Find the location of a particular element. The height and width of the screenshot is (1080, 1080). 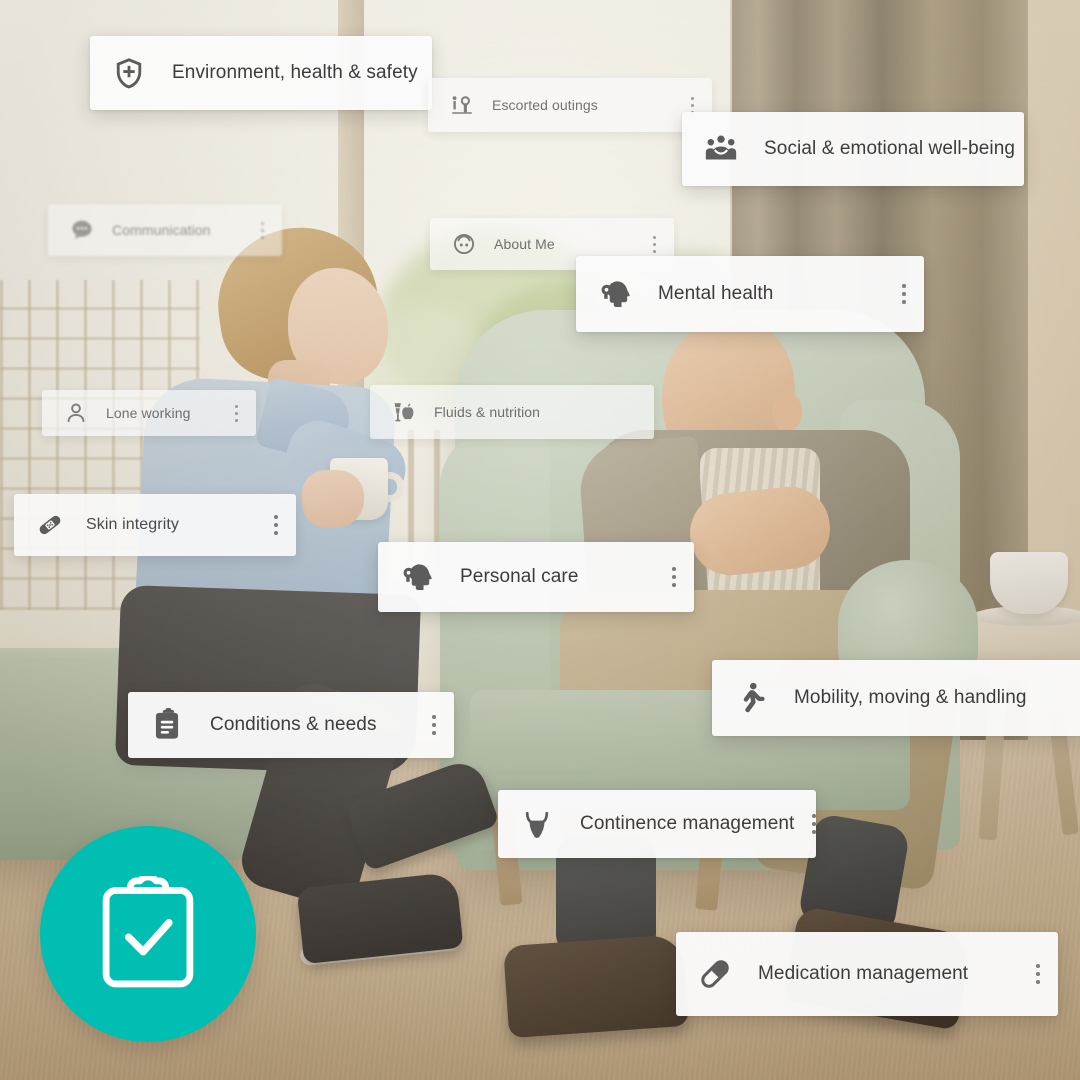

cup-apple-icon is located at coordinates (404, 412).